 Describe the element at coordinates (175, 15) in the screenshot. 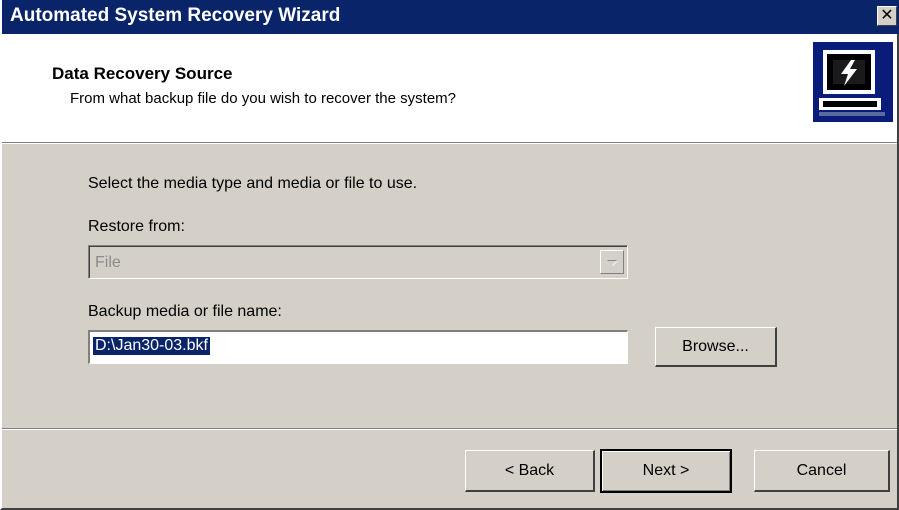

I see `window-title: Automated System Recovery Wizard` at that location.